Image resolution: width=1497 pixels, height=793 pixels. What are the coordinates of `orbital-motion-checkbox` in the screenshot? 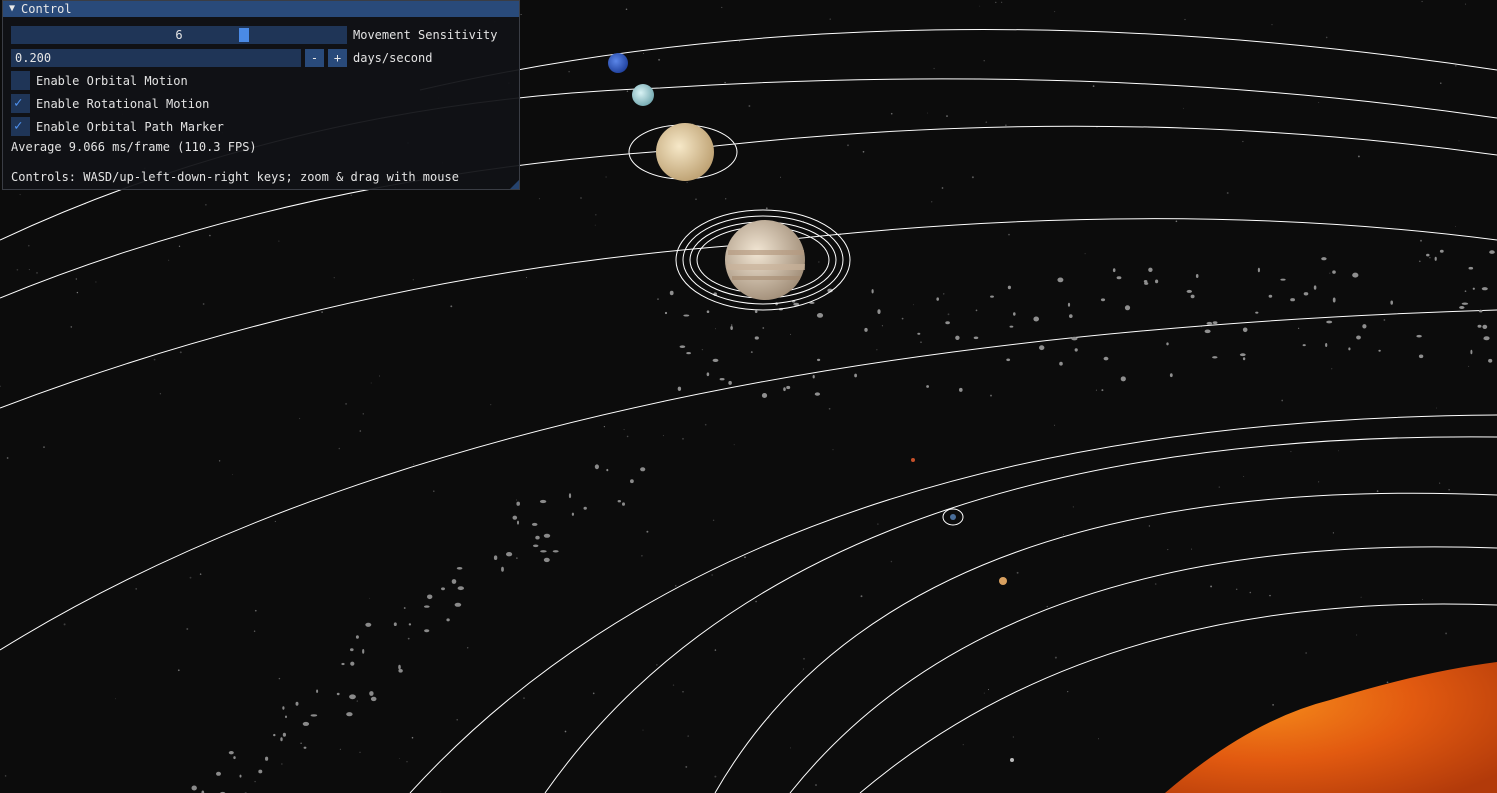 It's located at (20, 80).